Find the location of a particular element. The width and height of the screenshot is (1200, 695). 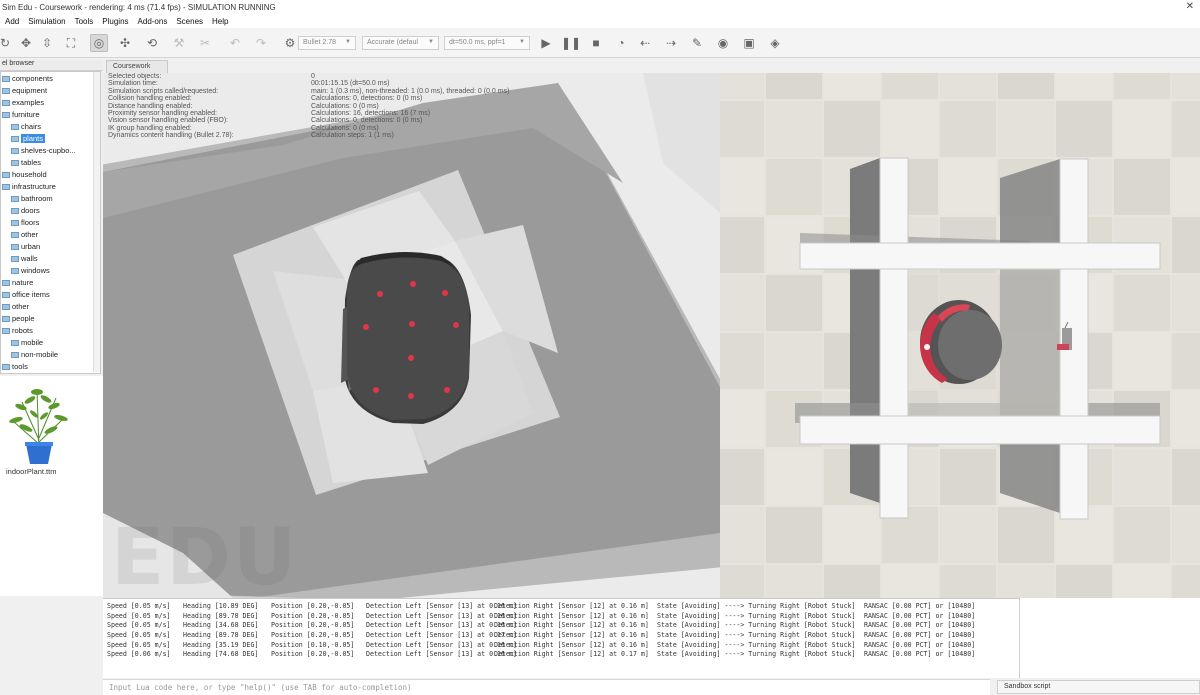

redo-icon: ↷ is located at coordinates (261, 43).